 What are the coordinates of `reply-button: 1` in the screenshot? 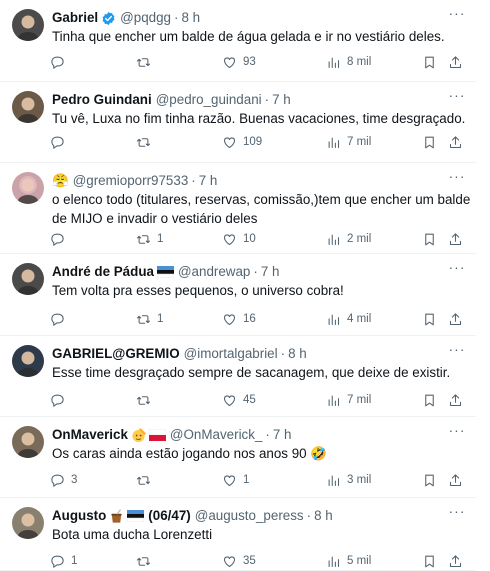 It's located at (63, 561).